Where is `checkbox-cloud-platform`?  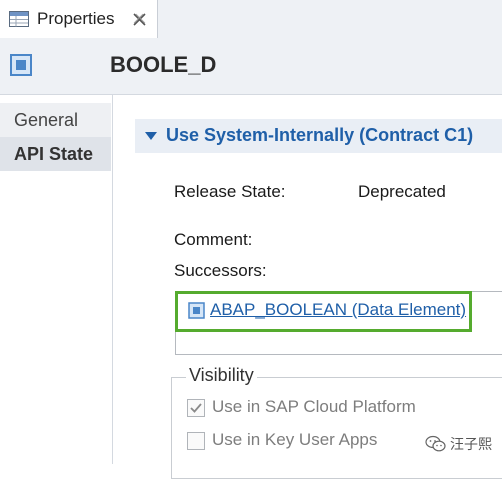
checkbox-cloud-platform is located at coordinates (196, 408).